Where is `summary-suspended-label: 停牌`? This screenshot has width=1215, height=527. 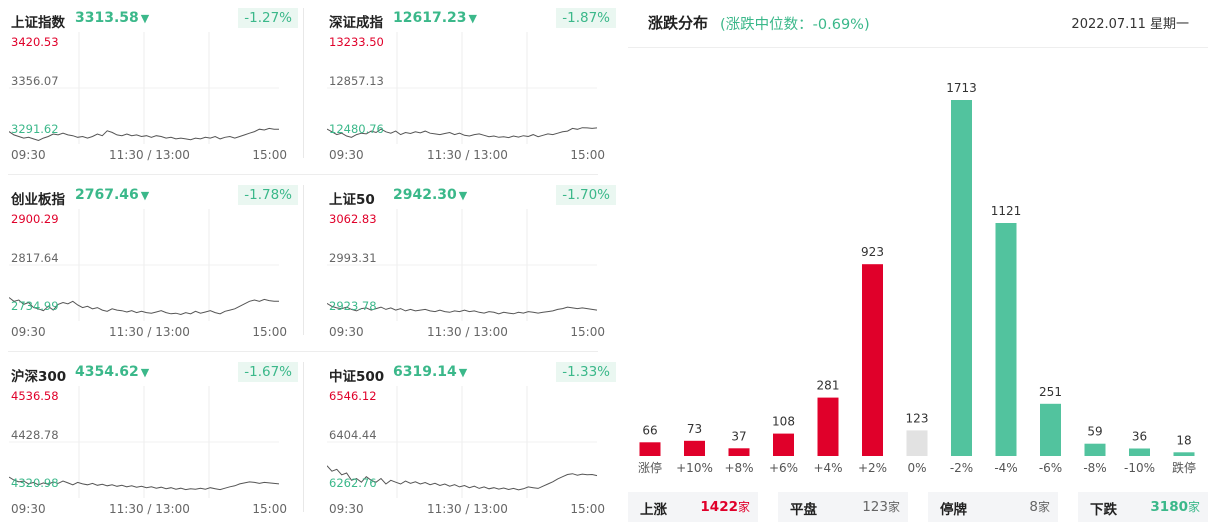
summary-suspended-label: 停牌 is located at coordinates (953, 510).